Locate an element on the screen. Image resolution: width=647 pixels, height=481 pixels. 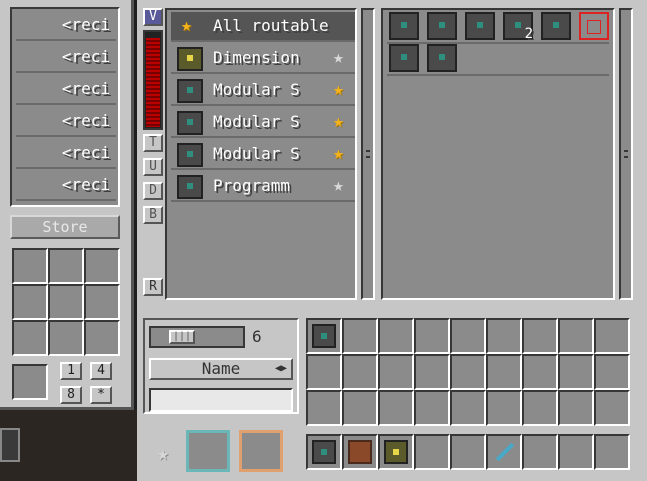
router-list-scrollbar is located at coordinates (368, 154).